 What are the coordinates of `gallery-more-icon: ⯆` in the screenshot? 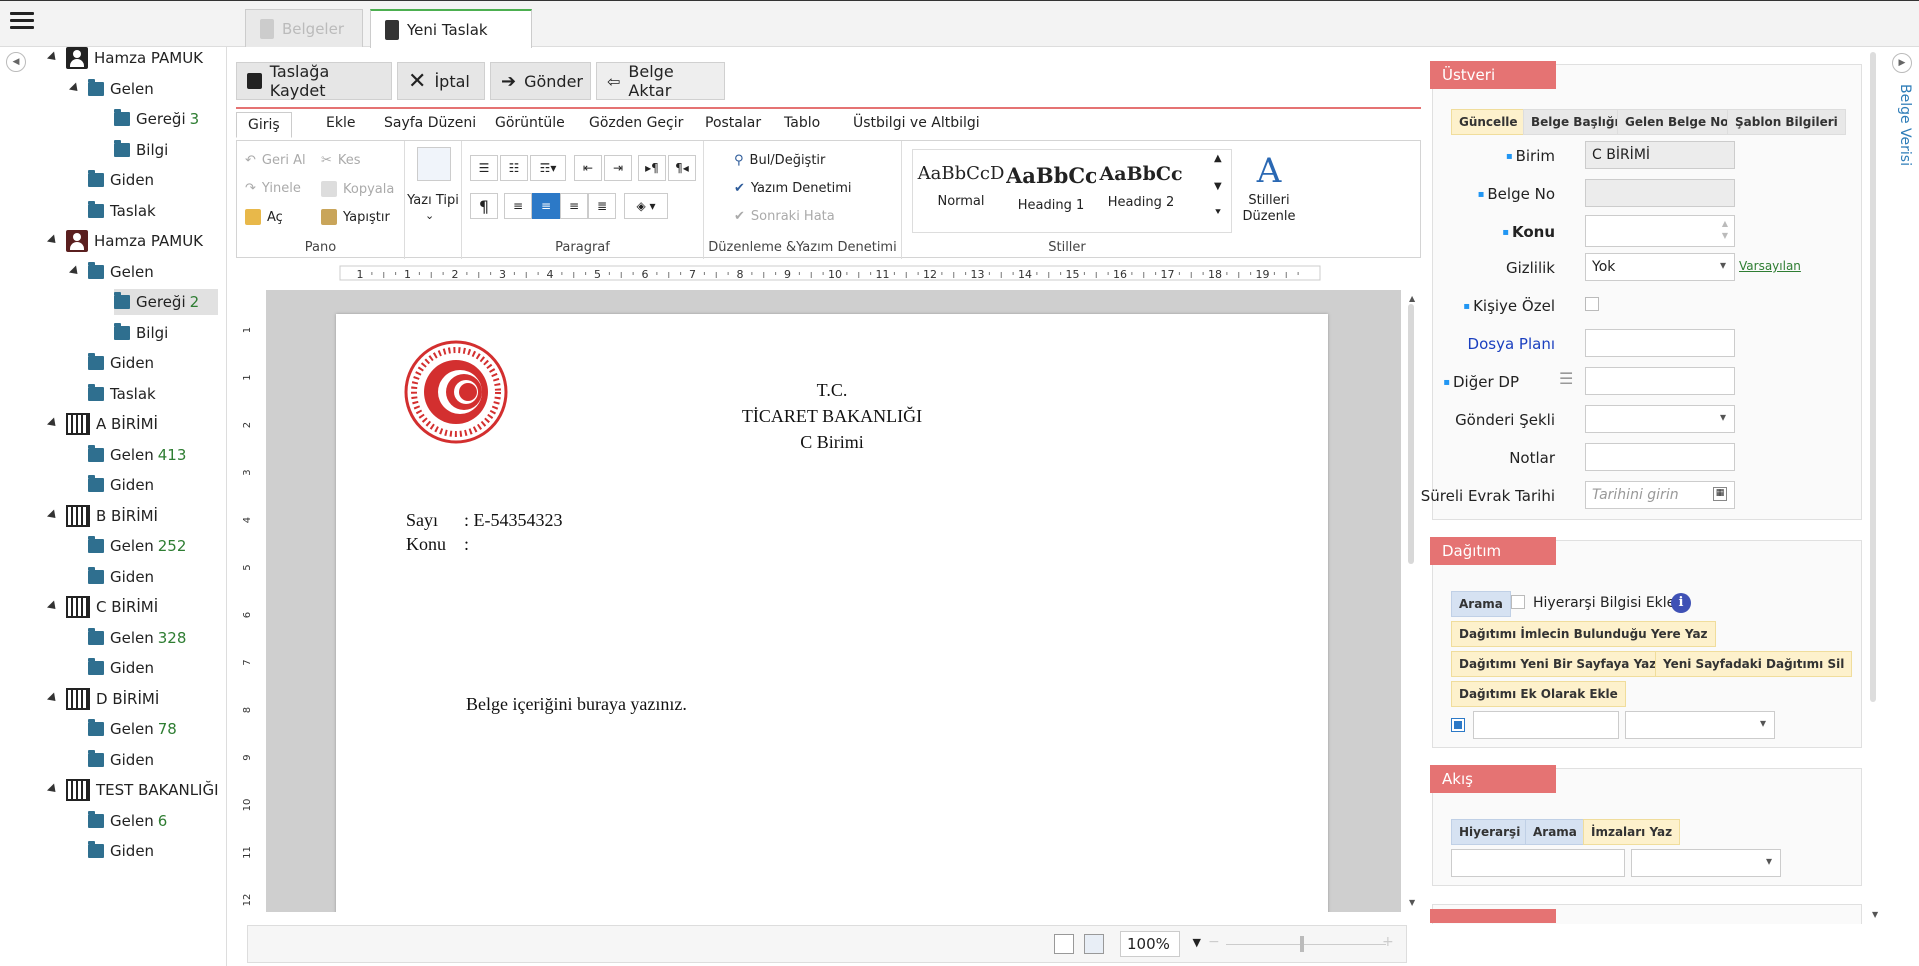 It's located at (1218, 212).